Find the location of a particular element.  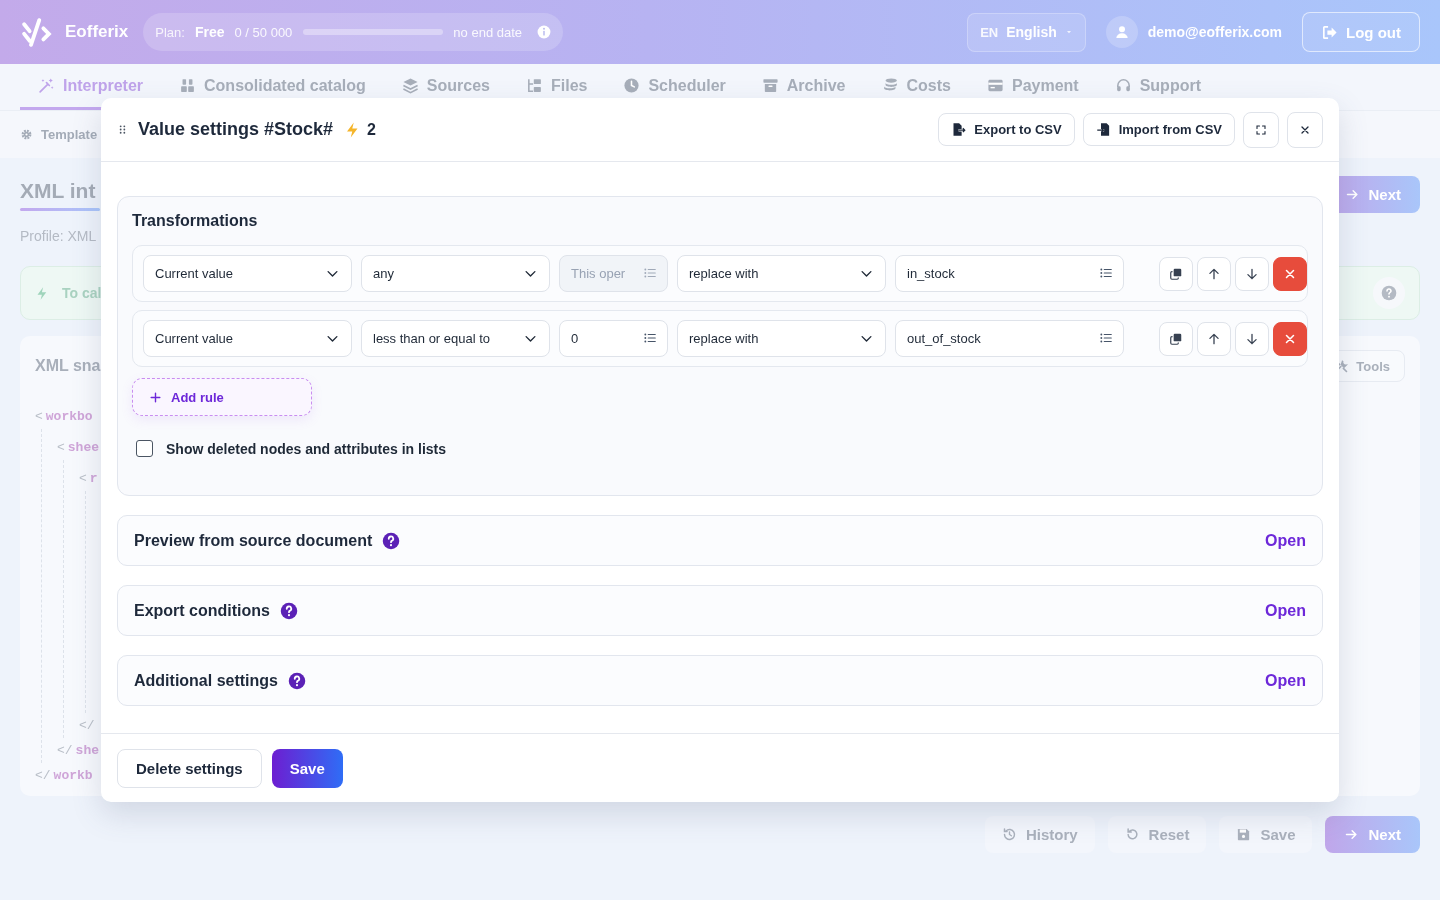

clock-icon is located at coordinates (632, 85).